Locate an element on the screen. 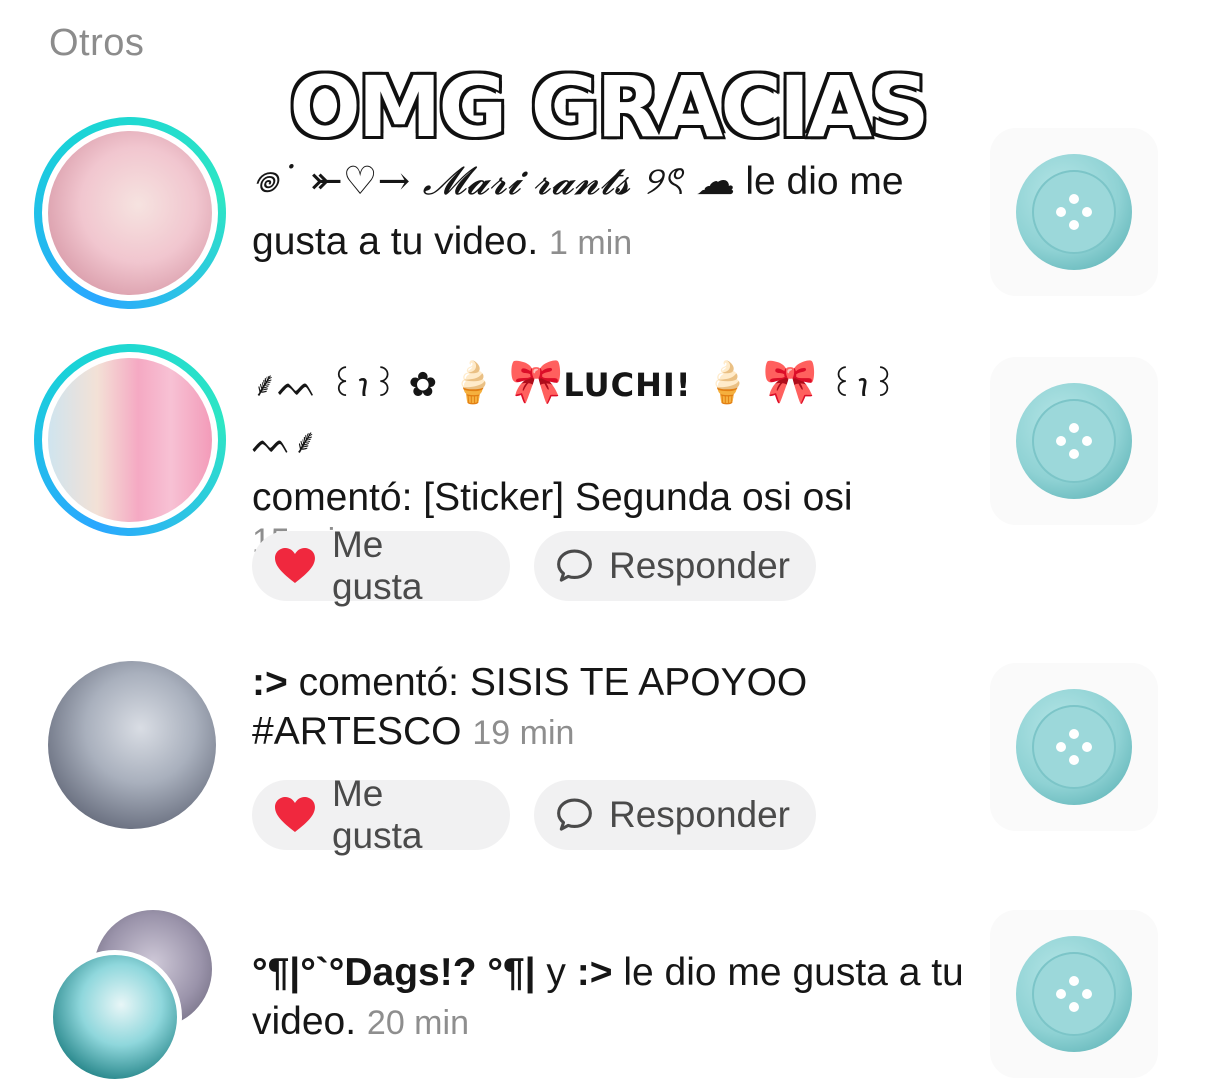  connector-text: y is located at coordinates (556, 972).